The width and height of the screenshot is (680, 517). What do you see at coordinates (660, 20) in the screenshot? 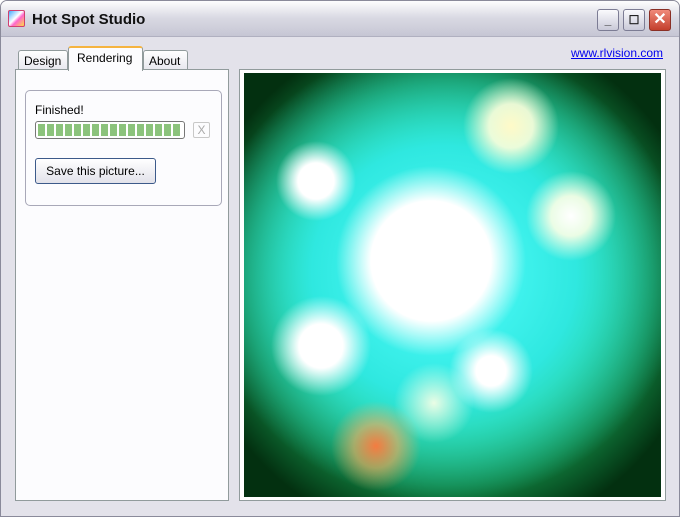
I see `close-button: ✕` at bounding box center [660, 20].